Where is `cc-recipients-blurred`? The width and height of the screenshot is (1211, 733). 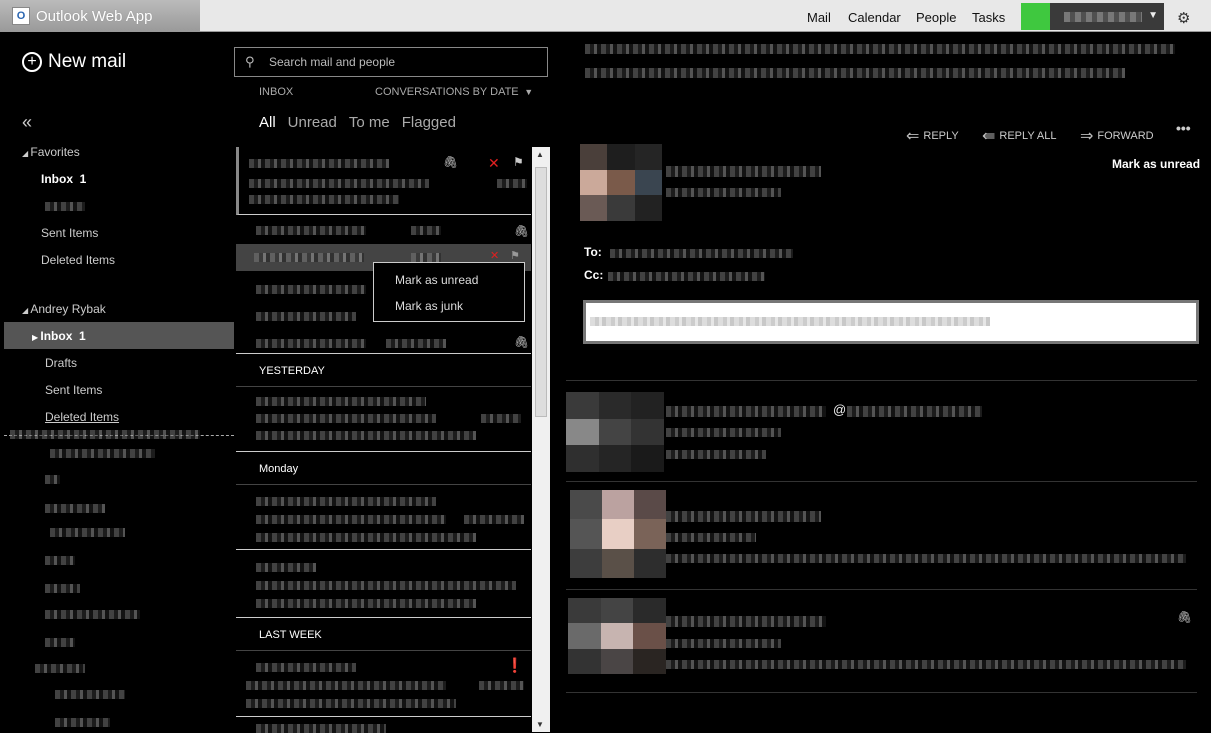 cc-recipients-blurred is located at coordinates (686, 276).